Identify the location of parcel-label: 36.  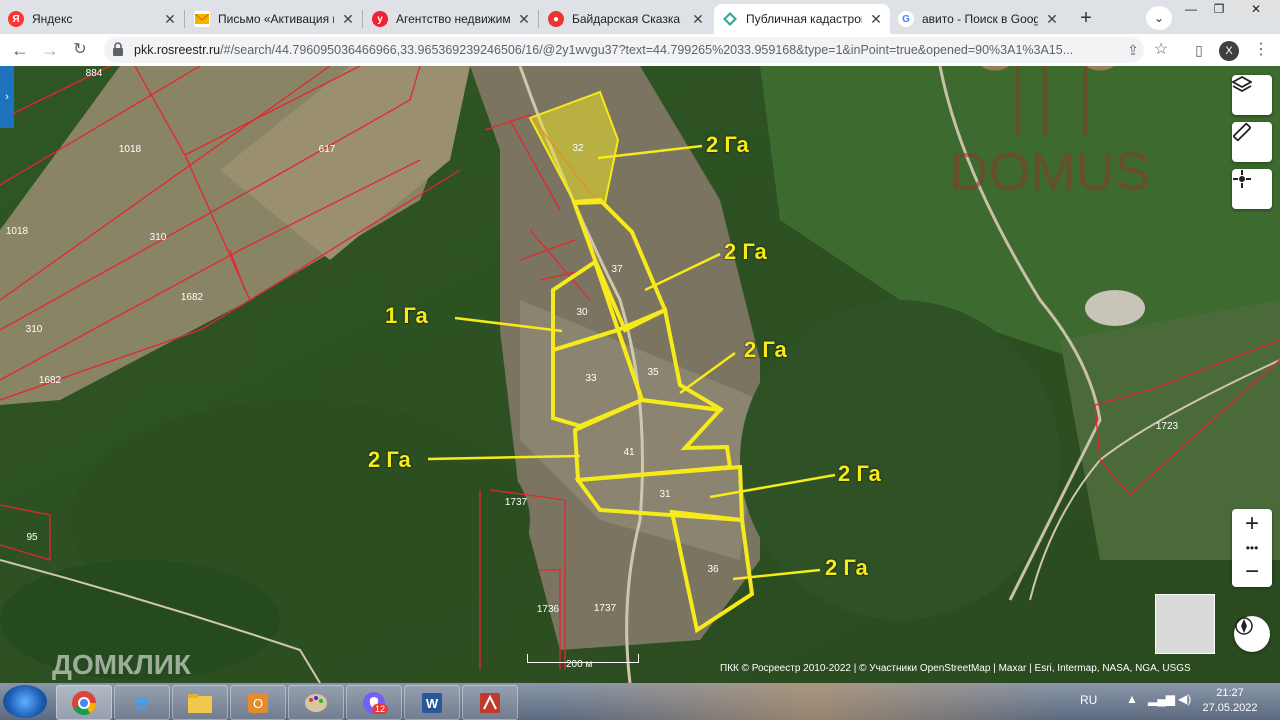
(713, 569).